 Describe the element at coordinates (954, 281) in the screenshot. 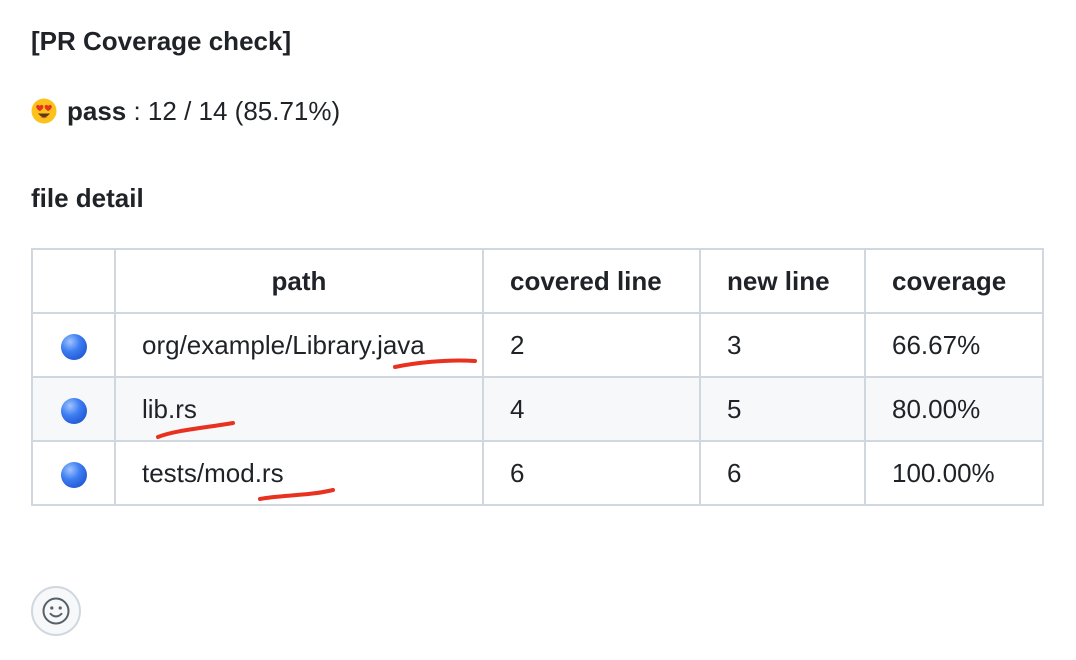

I see `header-coverage: coverage` at that location.